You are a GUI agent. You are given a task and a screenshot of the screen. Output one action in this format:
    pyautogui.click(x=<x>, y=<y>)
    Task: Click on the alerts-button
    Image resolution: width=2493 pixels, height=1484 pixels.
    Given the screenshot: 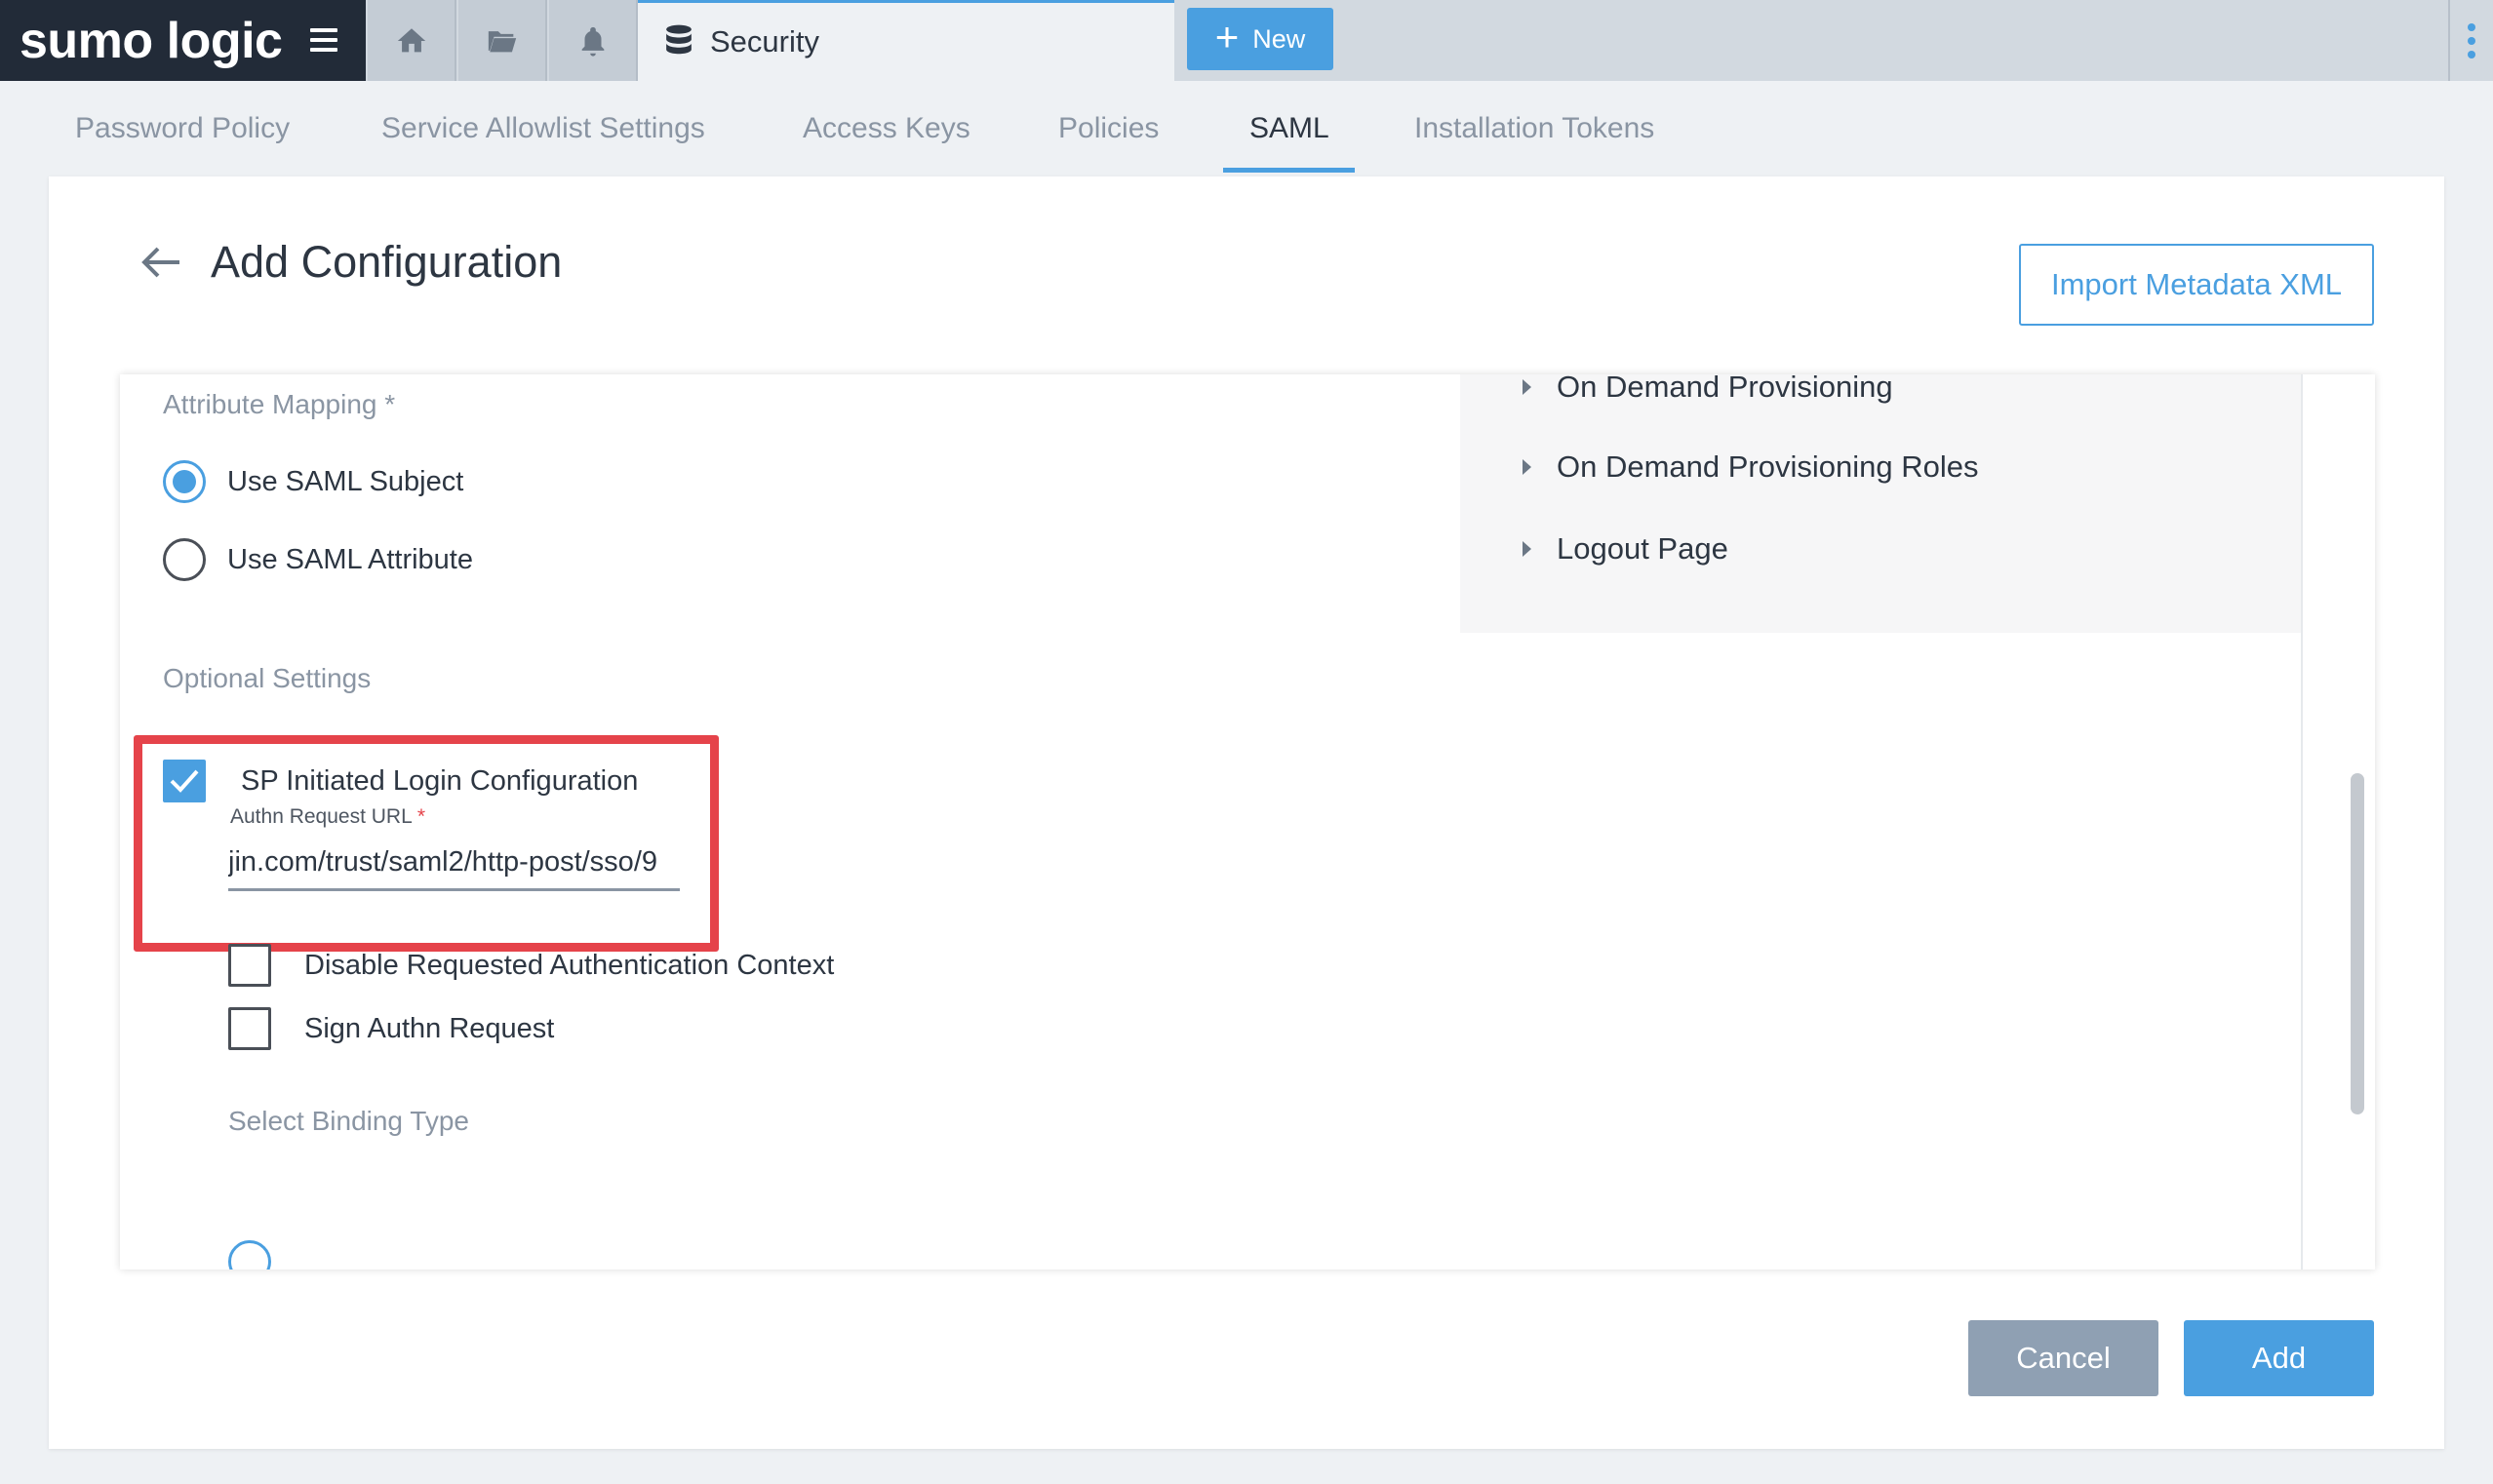 What is the action you would take?
    pyautogui.click(x=593, y=40)
    